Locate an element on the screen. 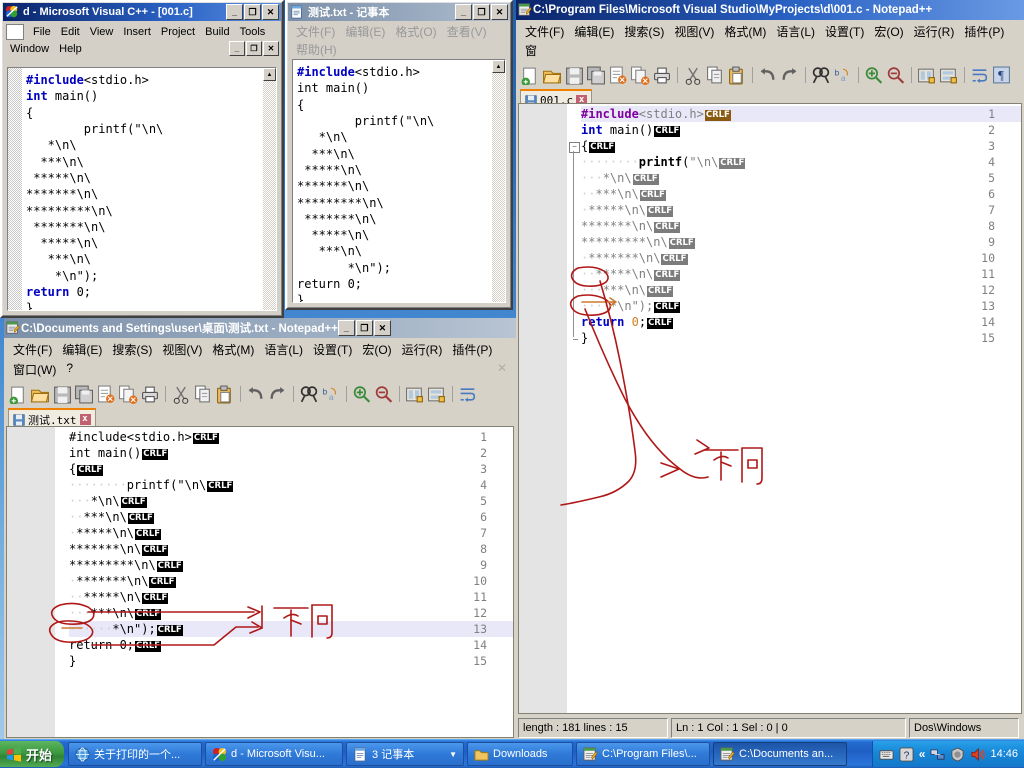 The image size is (1024, 768). copy-icon is located at coordinates (203, 394).